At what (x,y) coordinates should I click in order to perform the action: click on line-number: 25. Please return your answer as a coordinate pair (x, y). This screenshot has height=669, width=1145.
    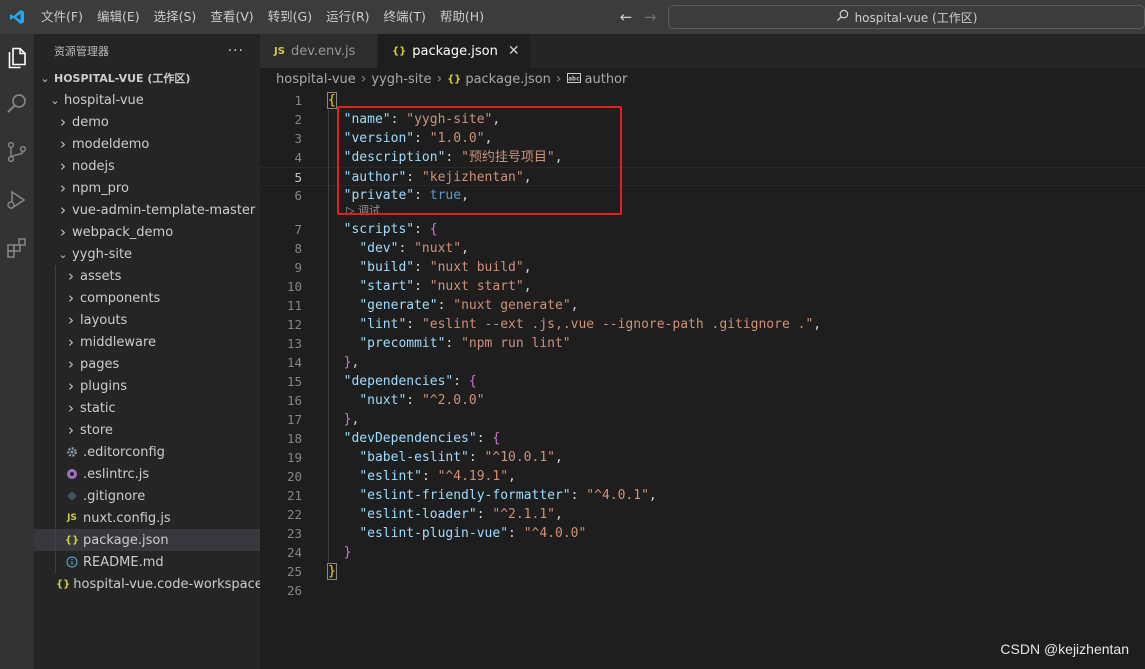
    Looking at the image, I should click on (294, 571).